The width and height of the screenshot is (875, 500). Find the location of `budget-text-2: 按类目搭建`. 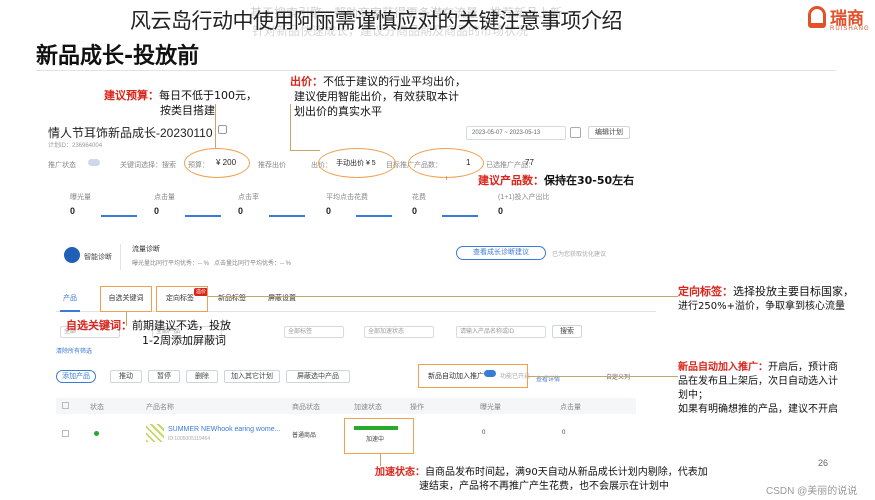

budget-text-2: 按类目搭建 is located at coordinates (187, 110).